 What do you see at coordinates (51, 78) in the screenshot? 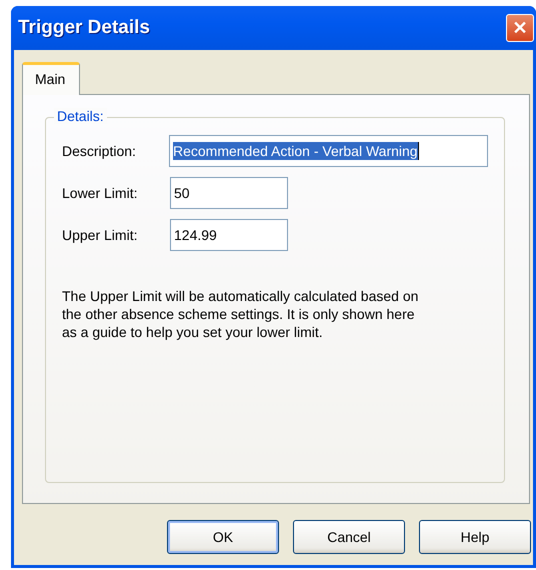
I see `tab: Main` at bounding box center [51, 78].